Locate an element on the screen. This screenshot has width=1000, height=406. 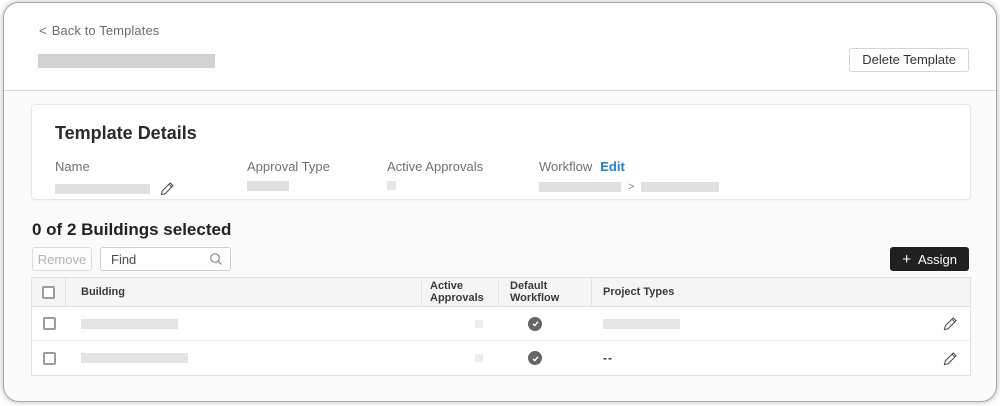
delete-template-button: Delete Template is located at coordinates (909, 60).